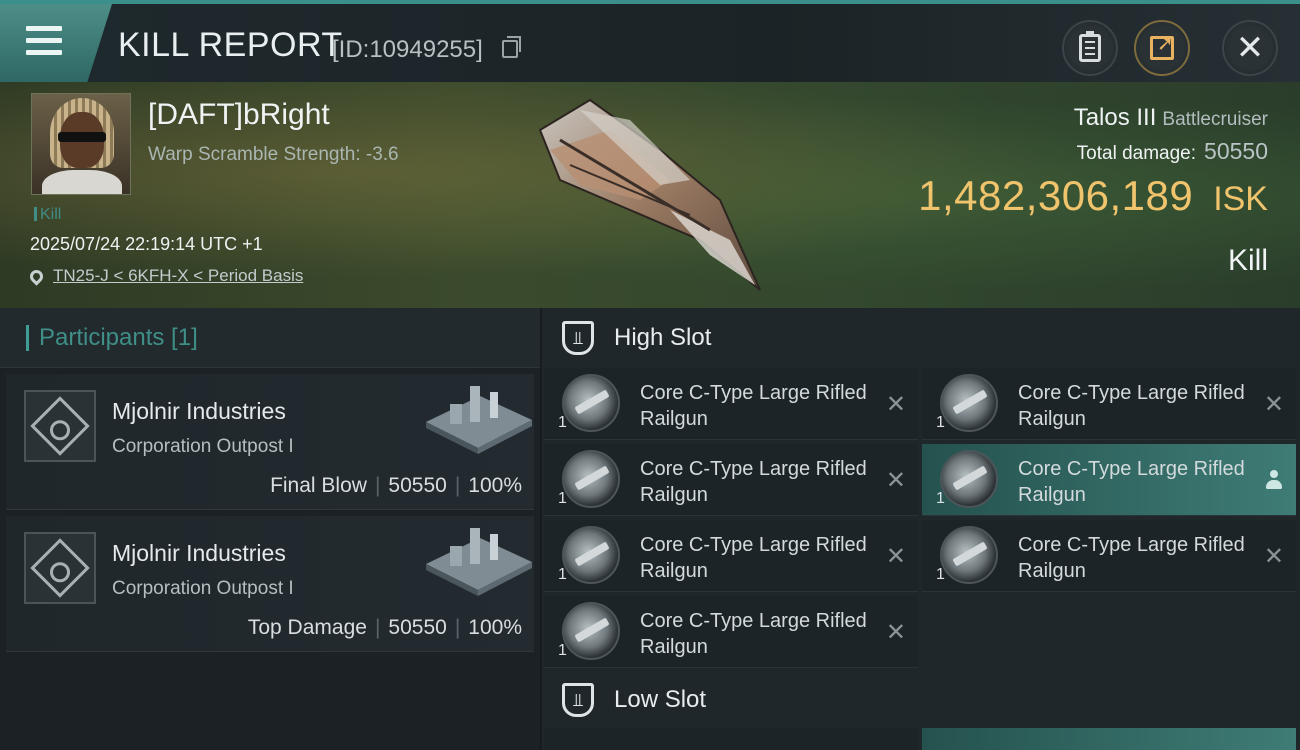 The height and width of the screenshot is (750, 1300). I want to click on share-button, so click(1162, 48).